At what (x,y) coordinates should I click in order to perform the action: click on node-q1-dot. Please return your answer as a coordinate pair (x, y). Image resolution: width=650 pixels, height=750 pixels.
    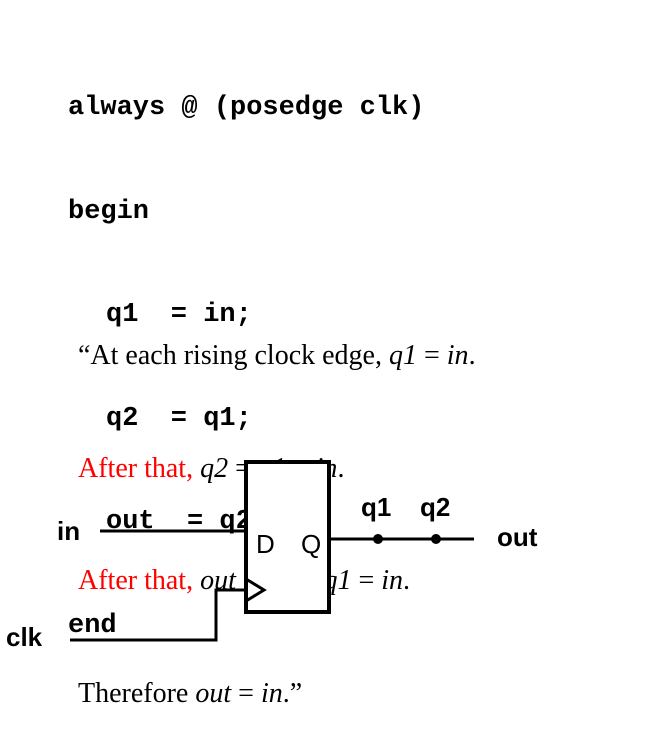
    Looking at the image, I should click on (378, 539).